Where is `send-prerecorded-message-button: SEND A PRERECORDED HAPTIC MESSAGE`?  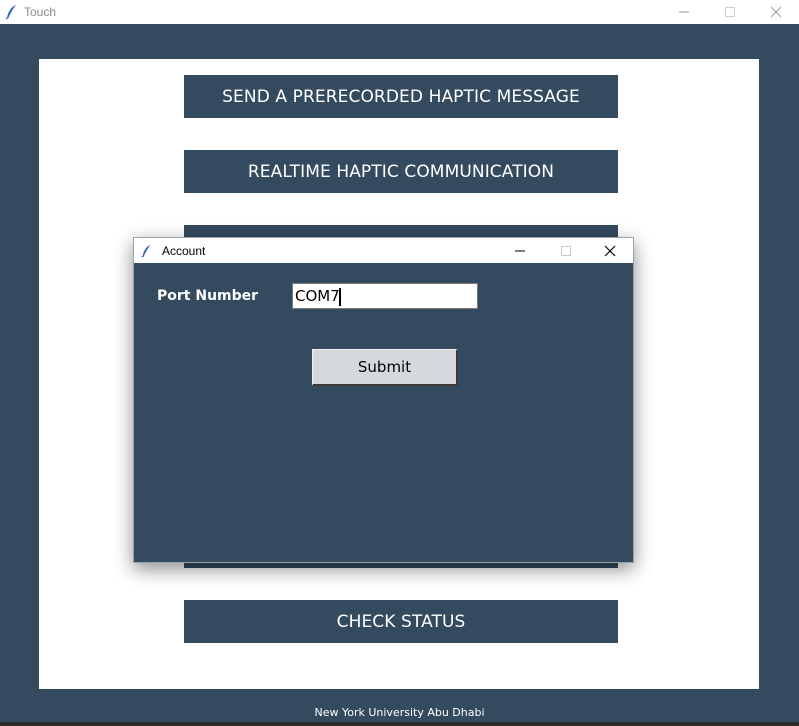
send-prerecorded-message-button: SEND A PRERECORDED HAPTIC MESSAGE is located at coordinates (401, 96).